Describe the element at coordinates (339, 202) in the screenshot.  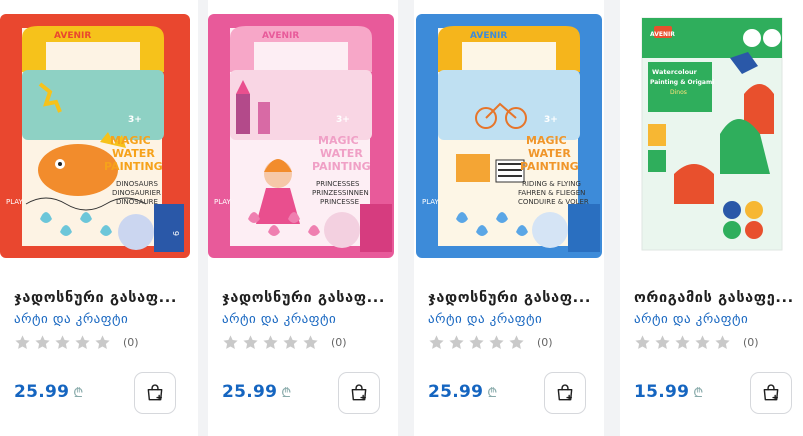
I see `cover-sub: PRINCESSE` at that location.